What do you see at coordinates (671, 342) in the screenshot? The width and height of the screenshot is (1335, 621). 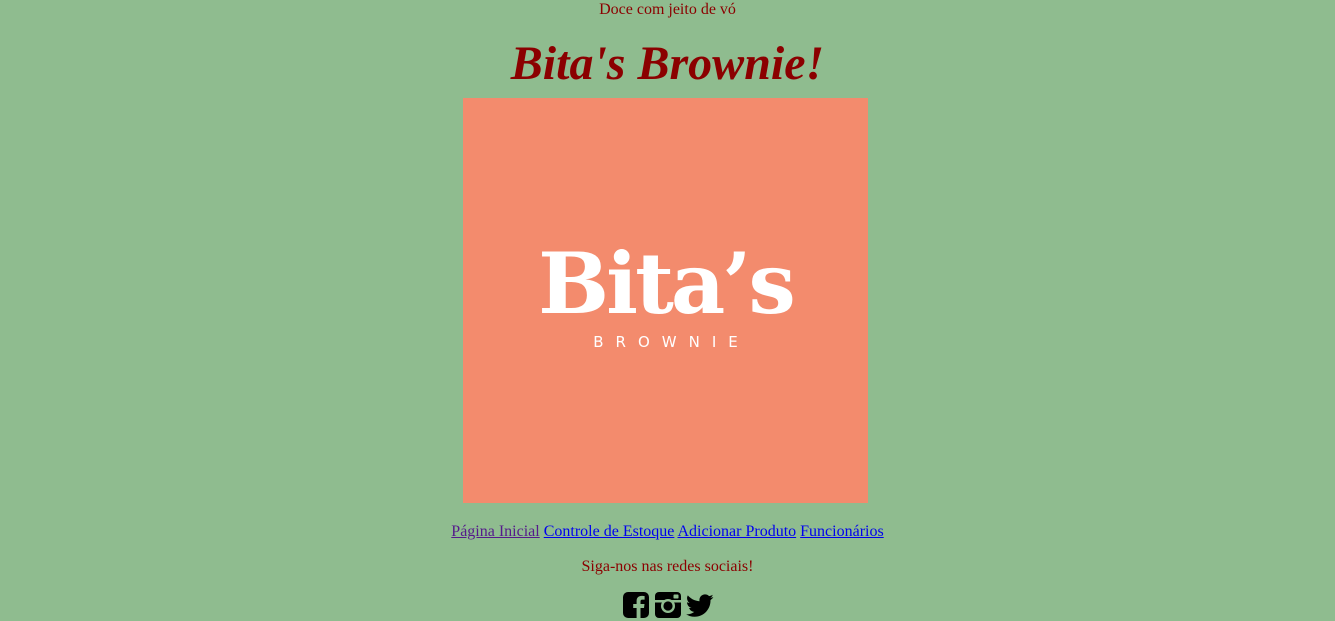 I see `logo-subtitle: BROWNIE` at bounding box center [671, 342].